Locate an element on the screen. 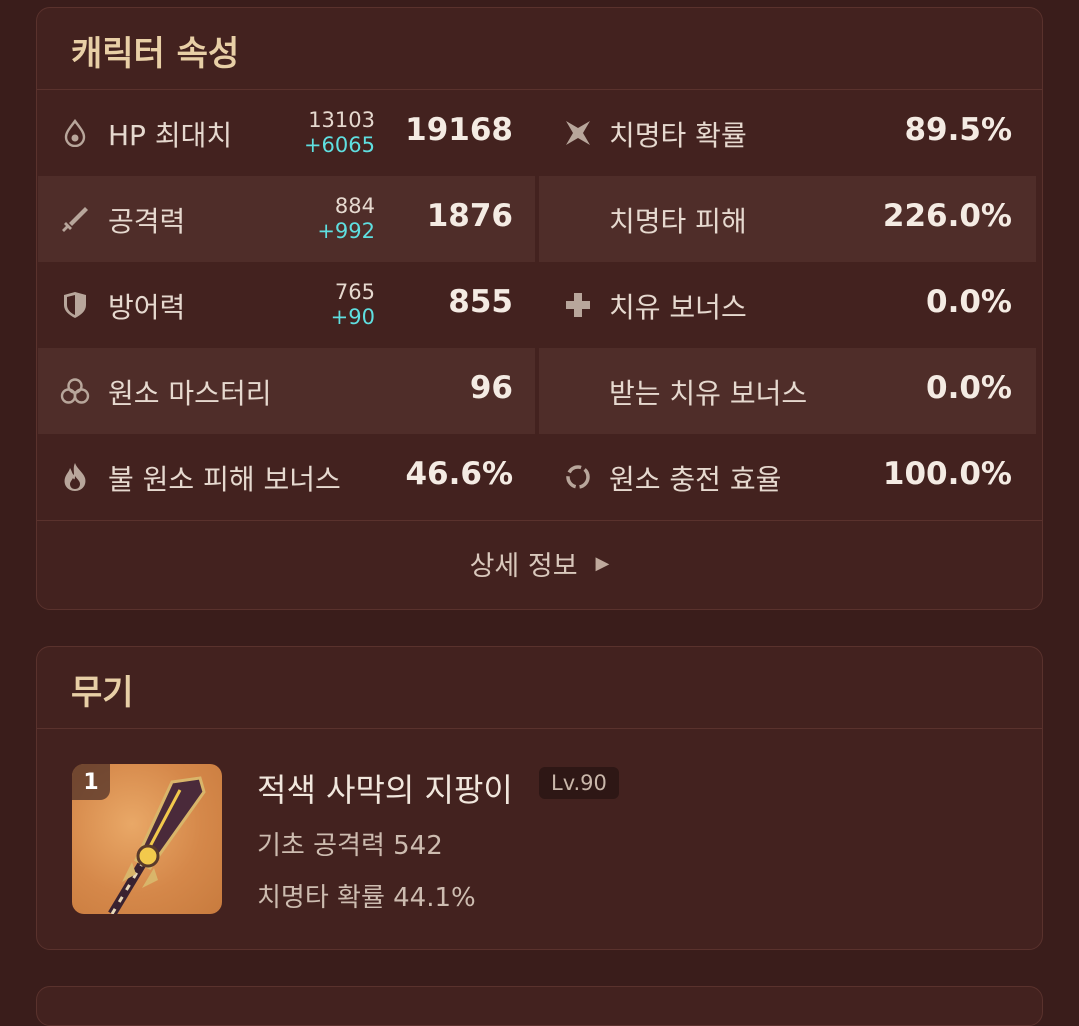  stat-atk: 공격력 884 +992 1876 is located at coordinates (286, 219).